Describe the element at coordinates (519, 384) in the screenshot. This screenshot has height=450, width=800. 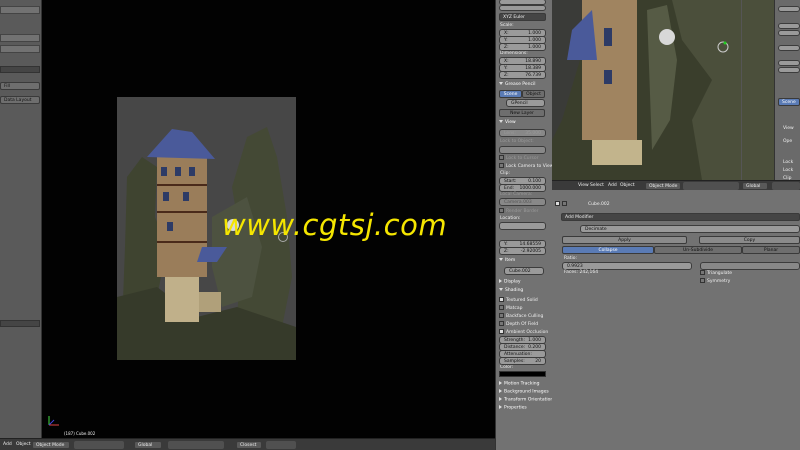
I see `collapsed-panel-0: Motion Tracking` at that location.